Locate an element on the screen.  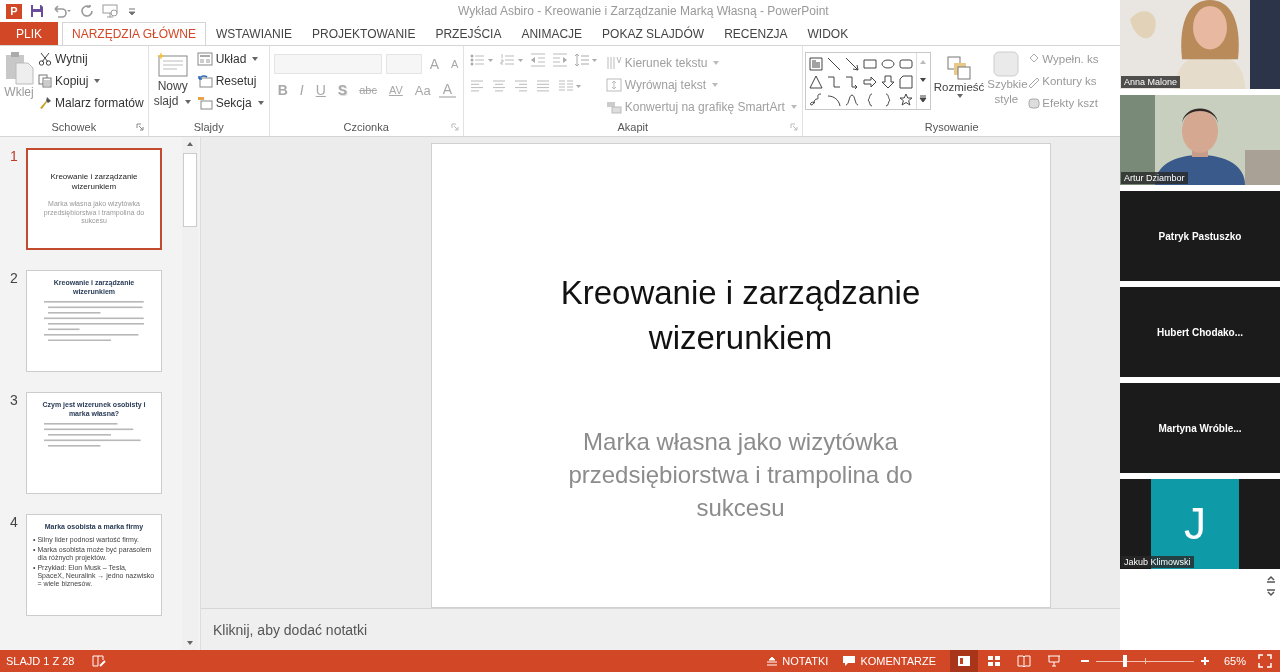
group-label: Rysowanie is located at coordinates (951, 127).